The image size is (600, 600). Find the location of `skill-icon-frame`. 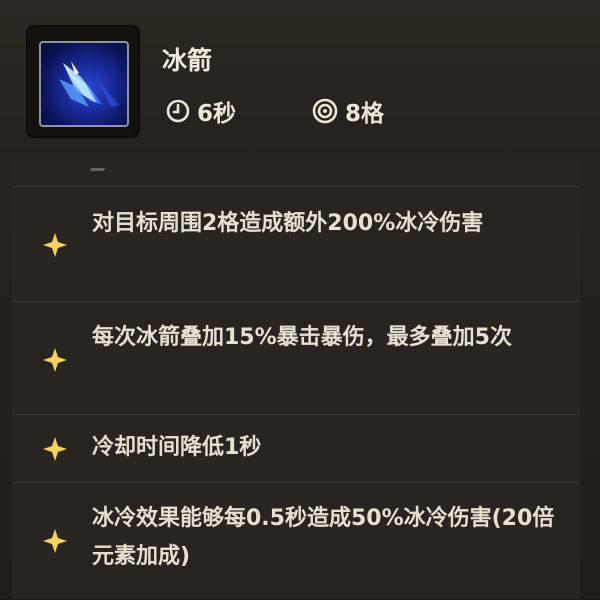

skill-icon-frame is located at coordinates (83, 81).